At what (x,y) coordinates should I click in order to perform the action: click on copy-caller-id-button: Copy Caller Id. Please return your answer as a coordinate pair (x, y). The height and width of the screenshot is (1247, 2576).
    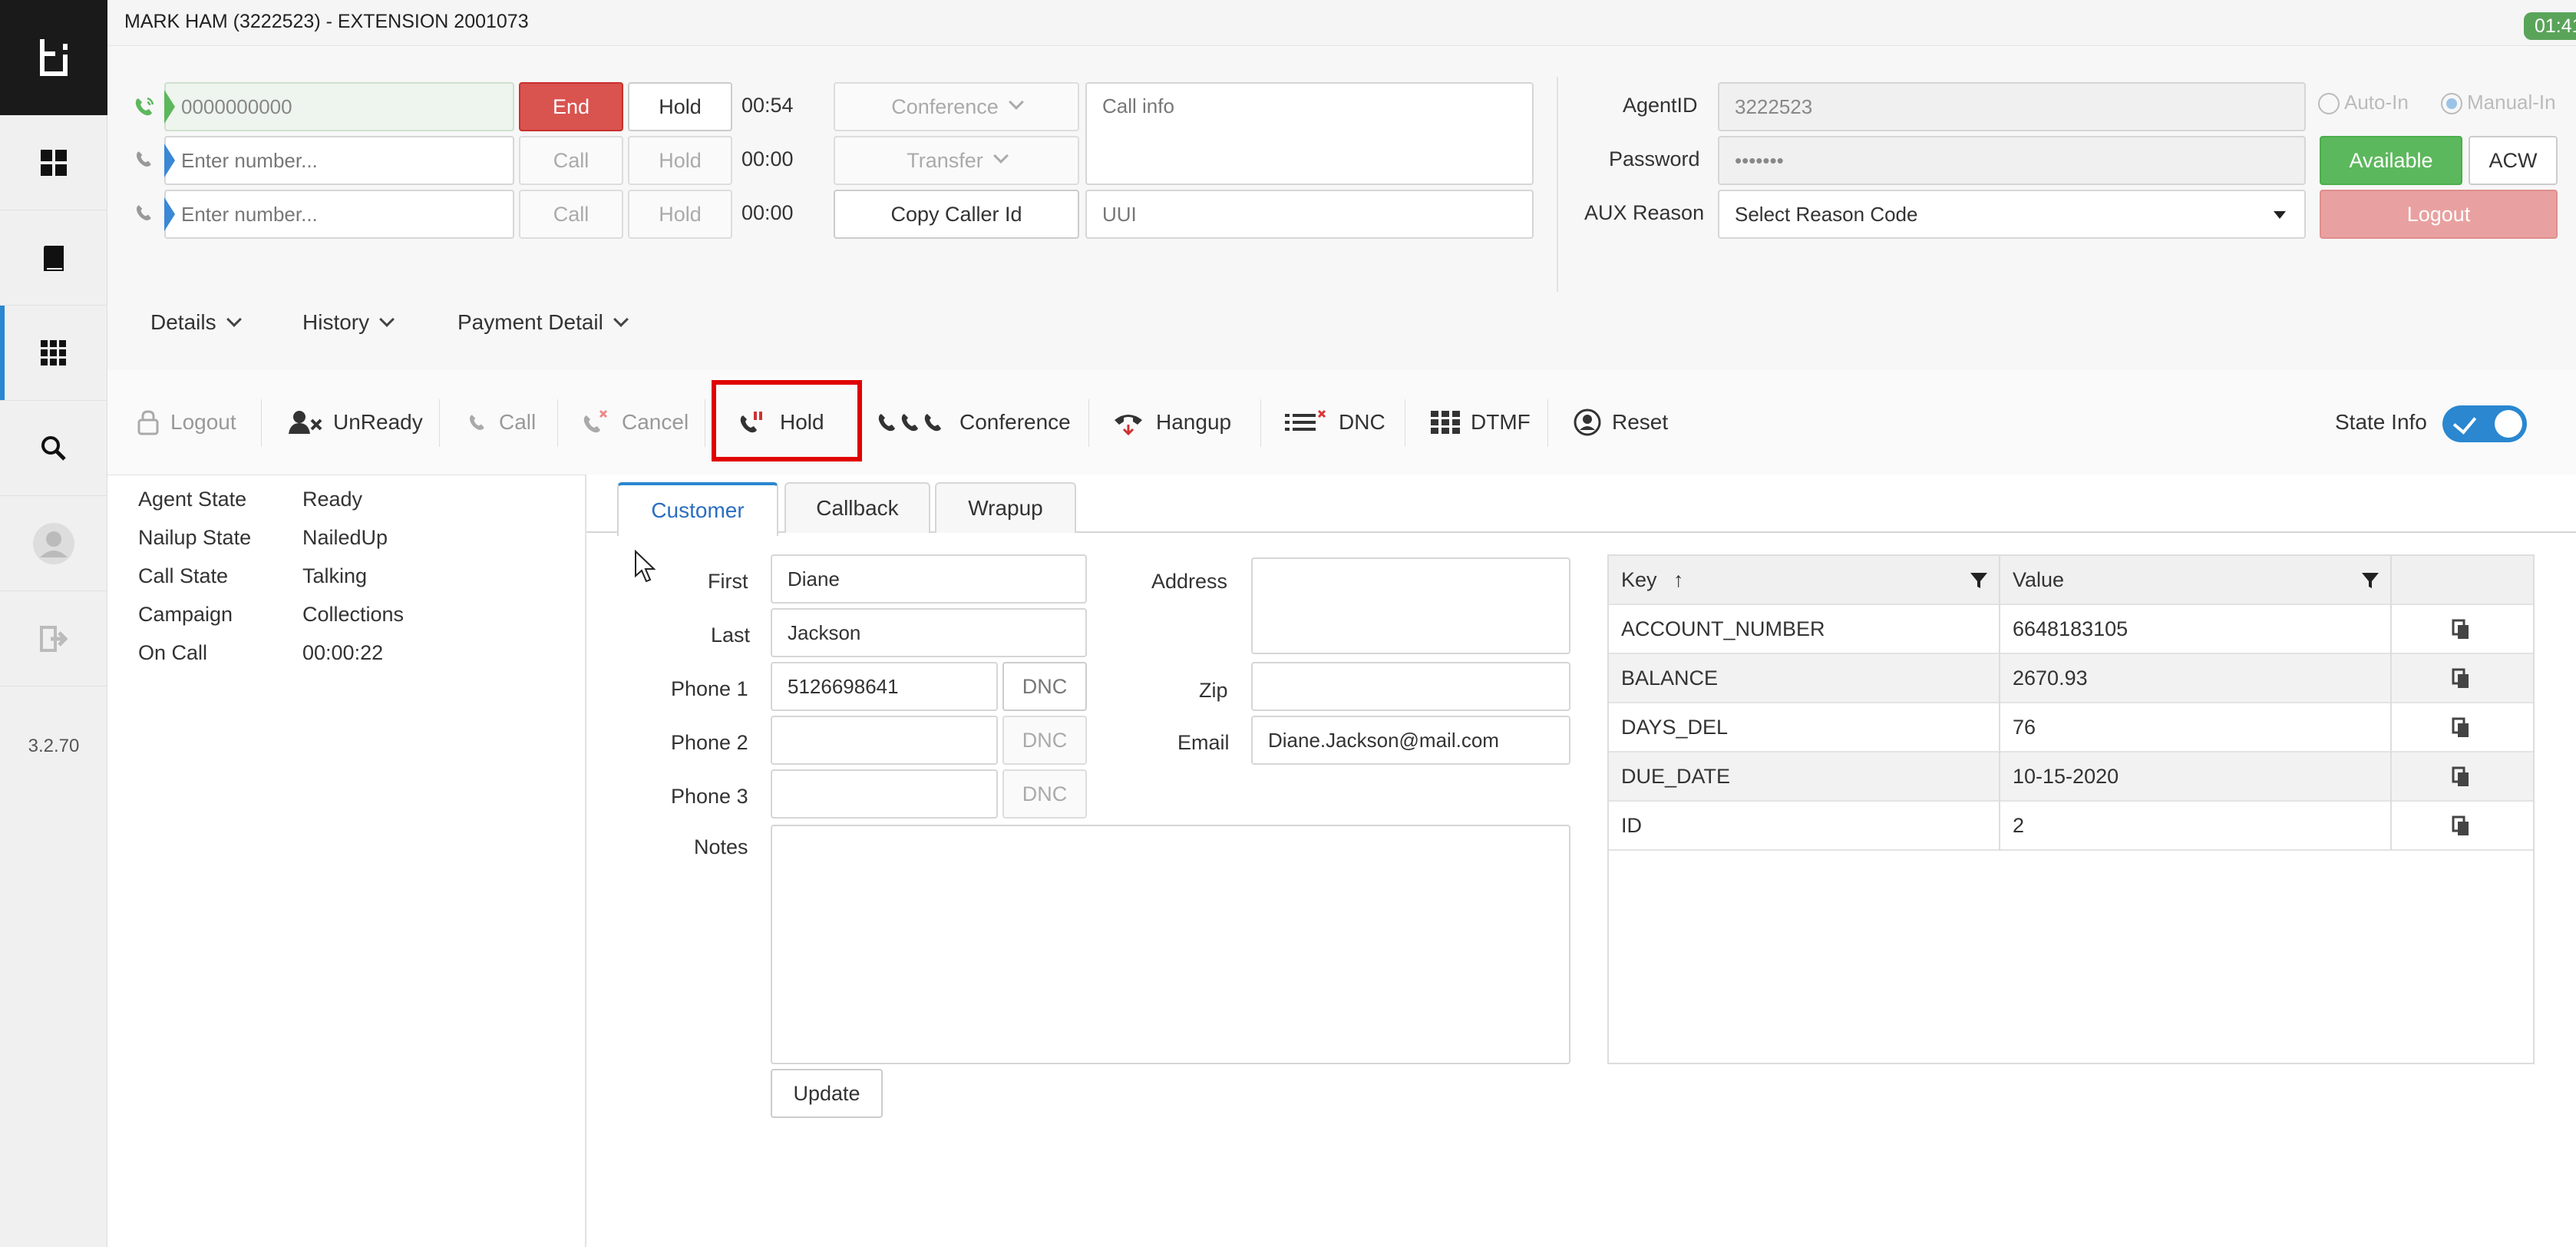
    Looking at the image, I should click on (956, 215).